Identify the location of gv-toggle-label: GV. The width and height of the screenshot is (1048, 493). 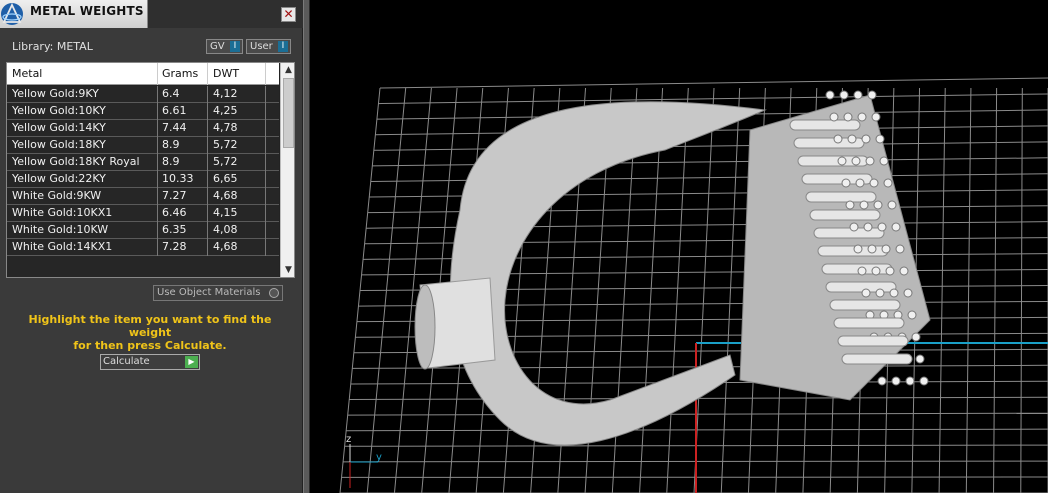
(217, 46).